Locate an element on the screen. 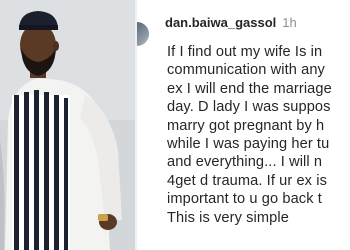 The height and width of the screenshot is (250, 350). comment-line: and everything... I will n is located at coordinates (245, 162).